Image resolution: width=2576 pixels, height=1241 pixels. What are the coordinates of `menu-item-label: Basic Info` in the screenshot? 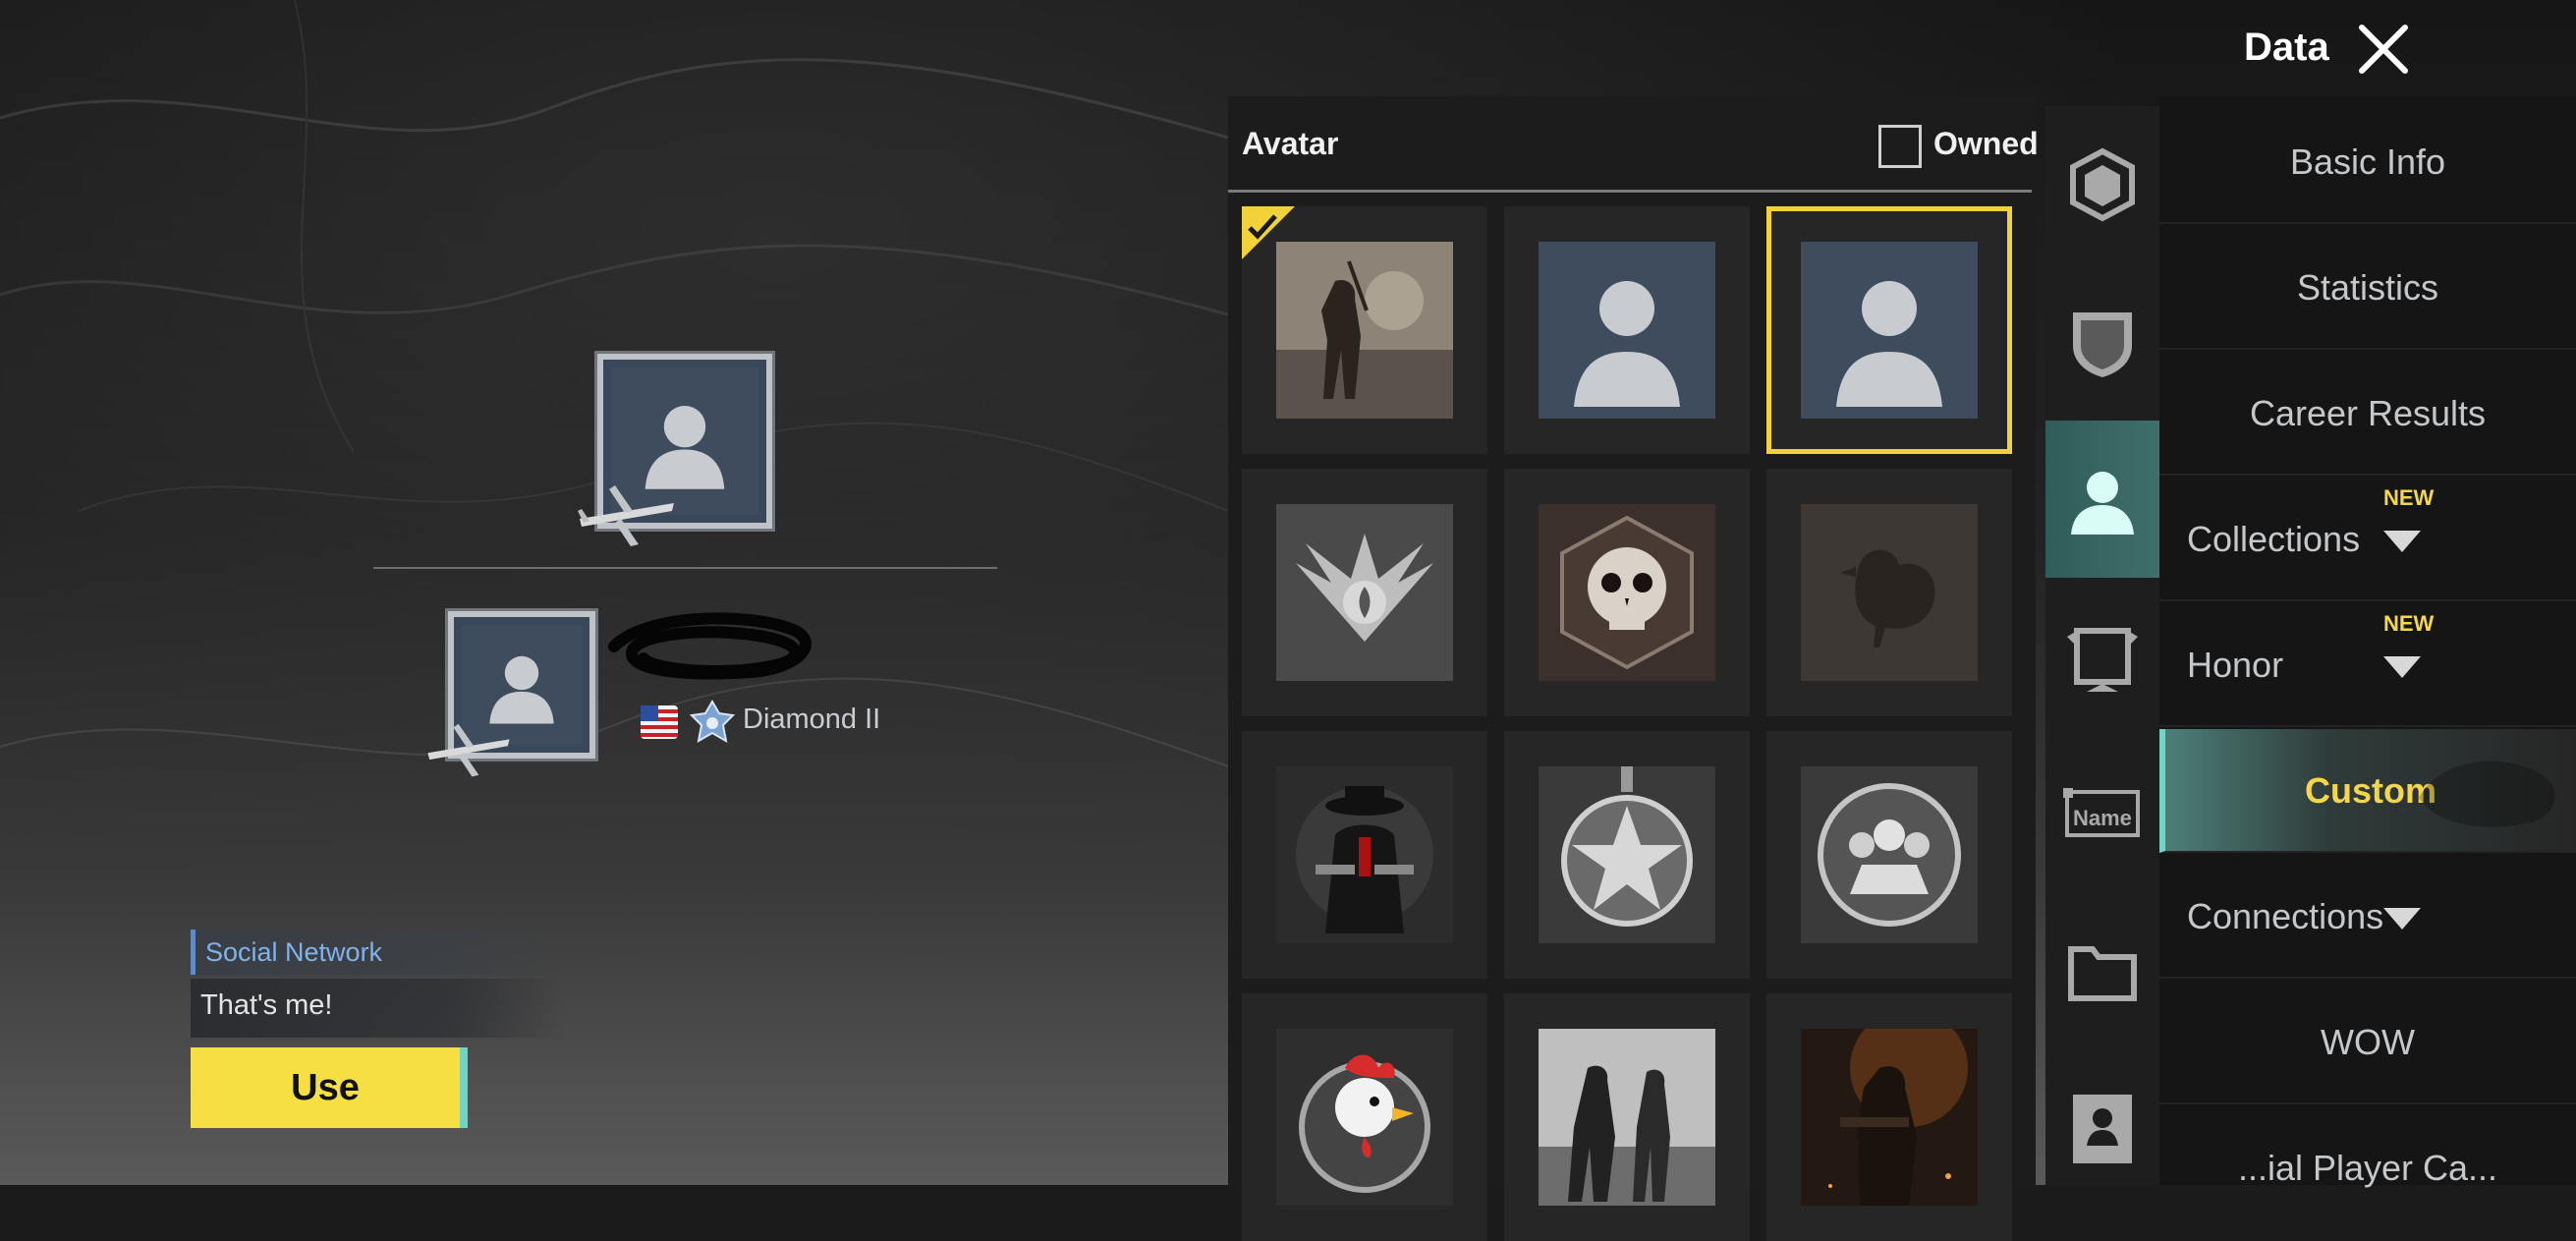 It's located at (2367, 161).